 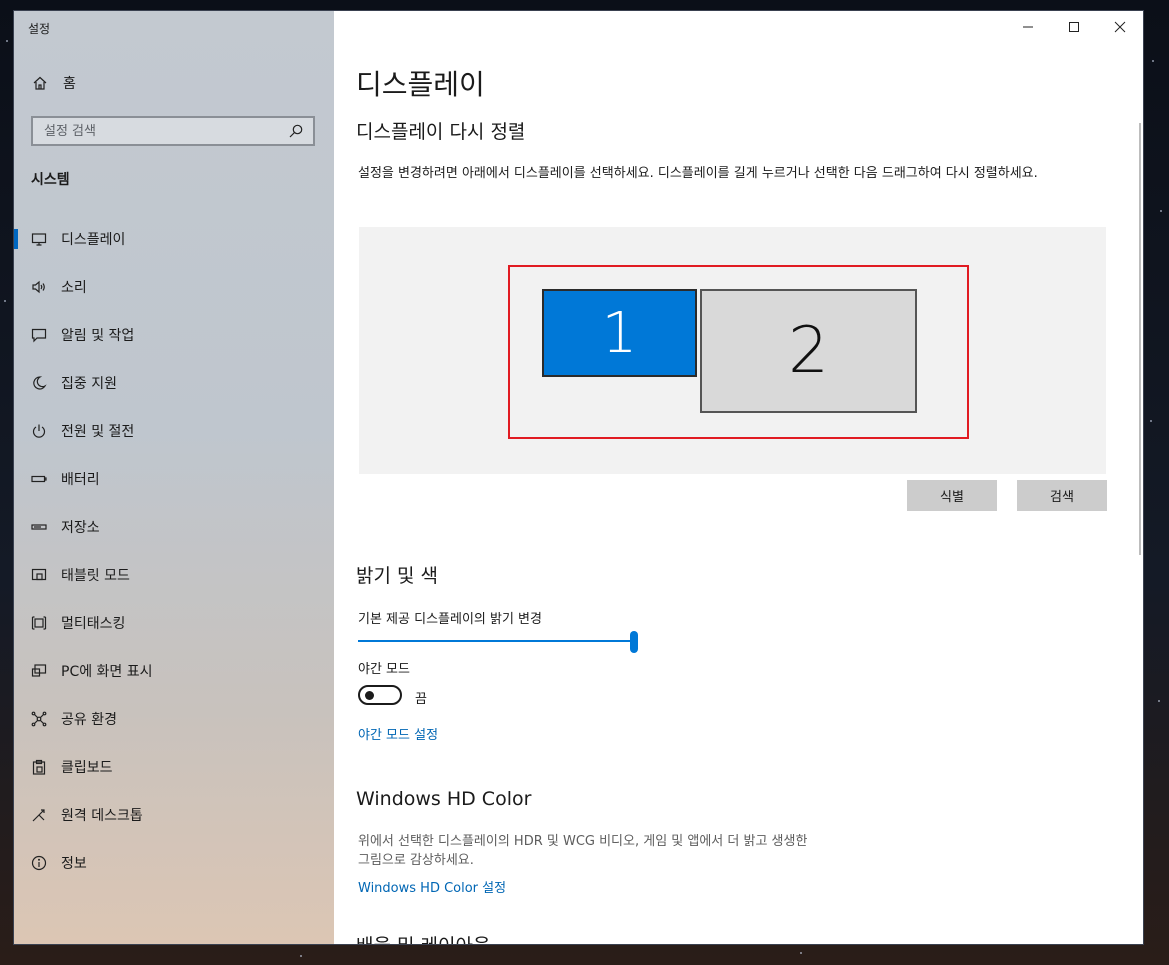 I want to click on night-light-settings-link: 야간 모드 설정, so click(x=398, y=733).